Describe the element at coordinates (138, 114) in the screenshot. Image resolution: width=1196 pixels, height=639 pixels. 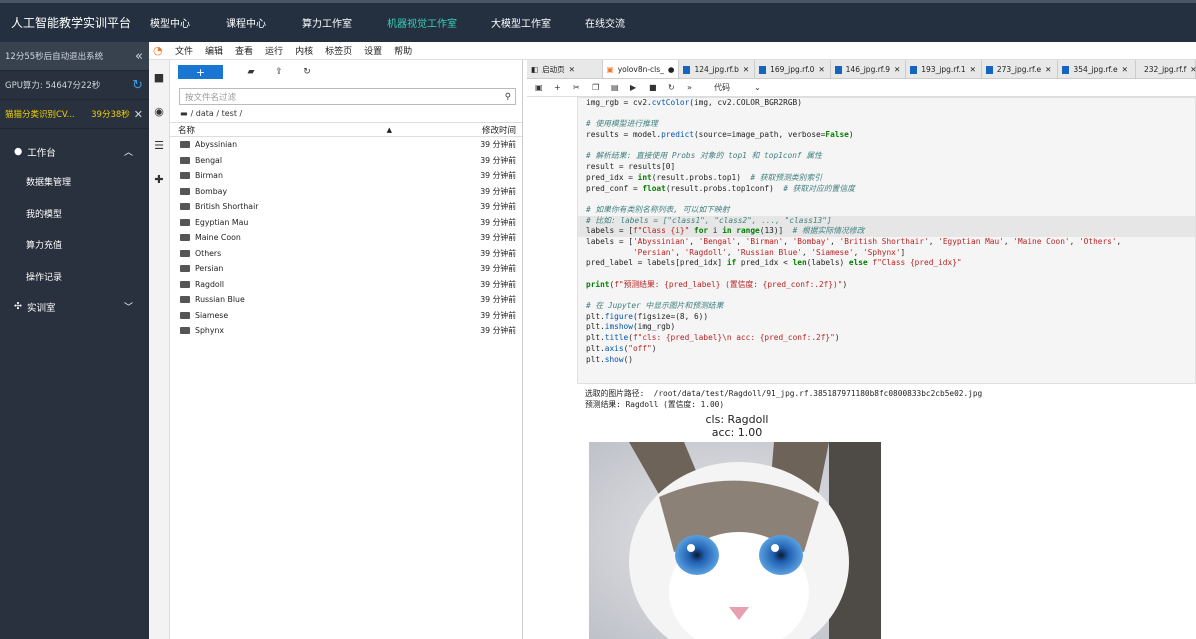
I see `close-task-icon: ✕` at that location.